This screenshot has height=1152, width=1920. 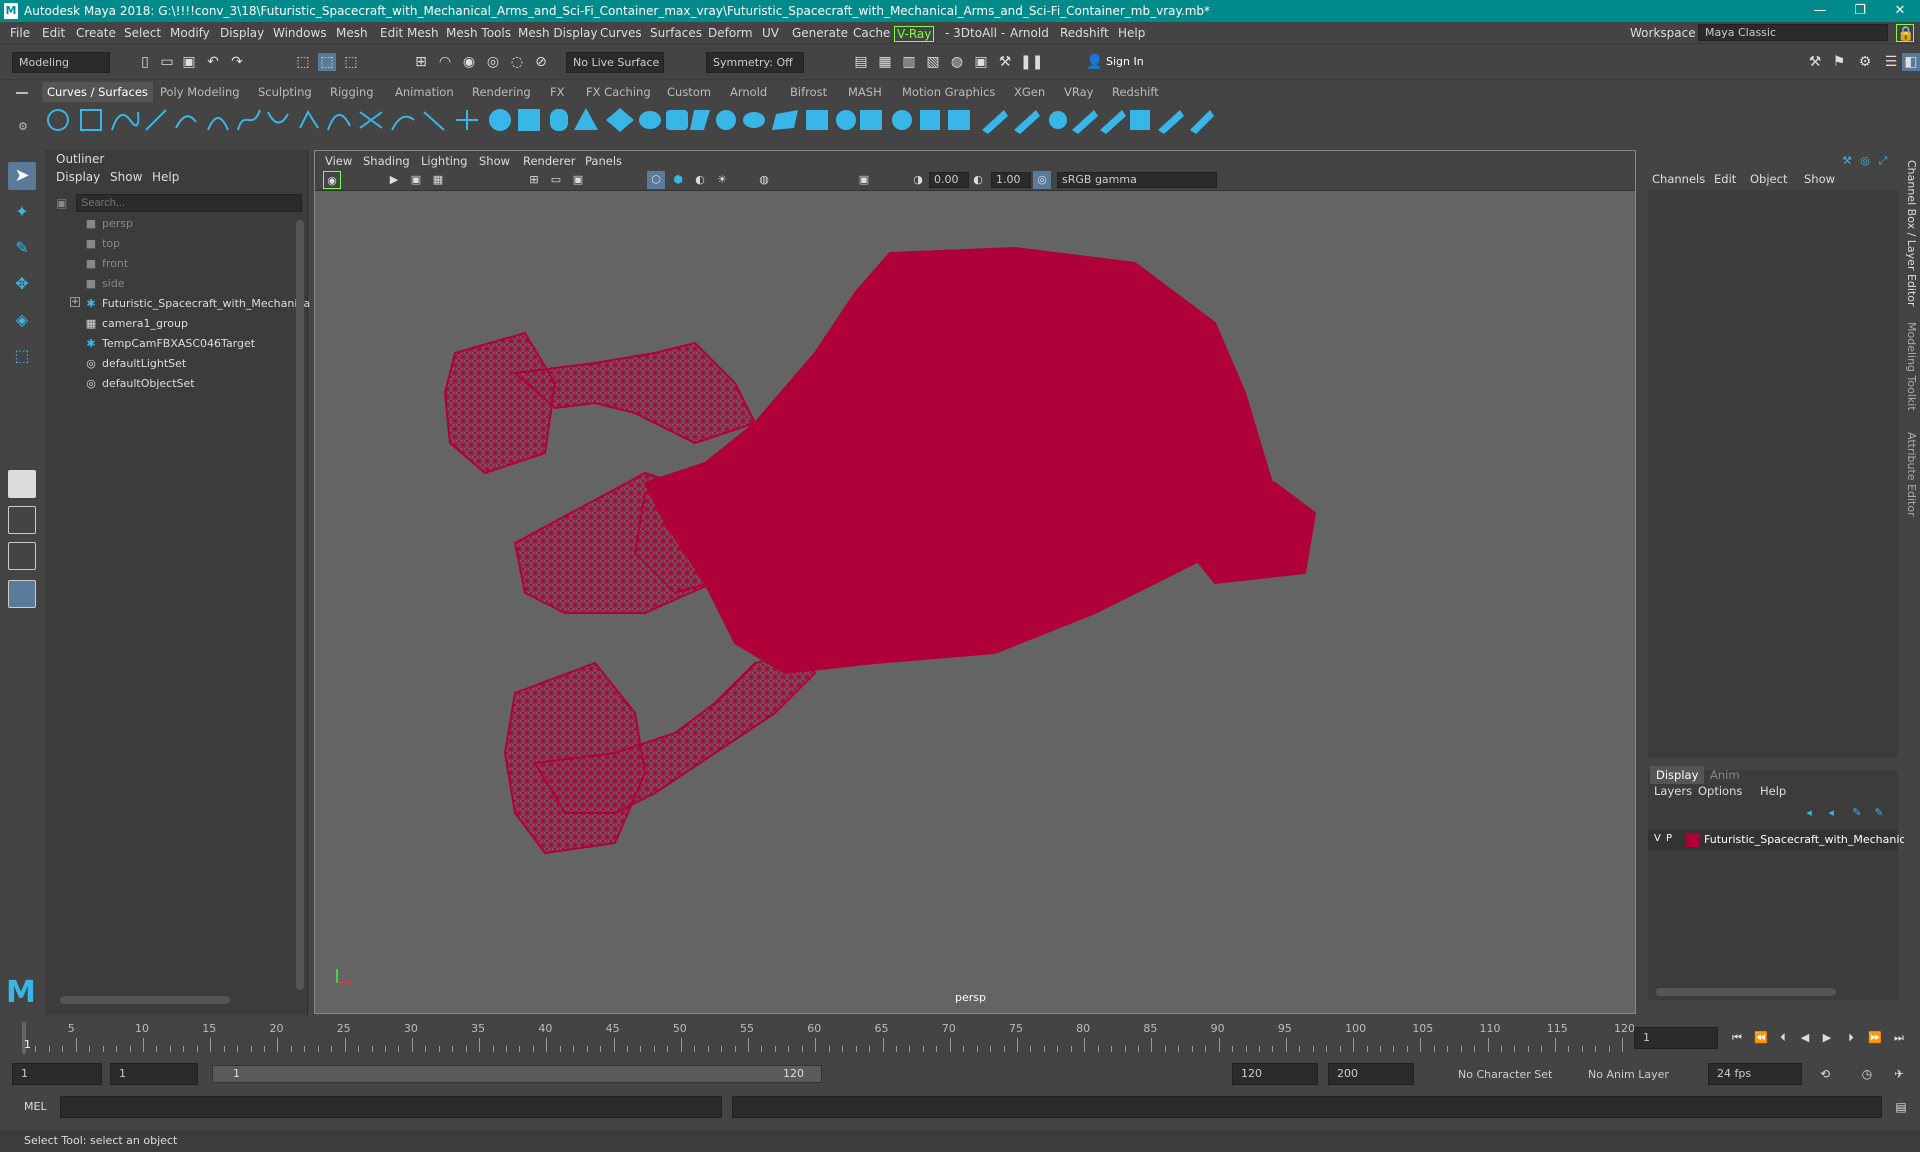 I want to click on layer-menu-options: Options, so click(x=1720, y=791).